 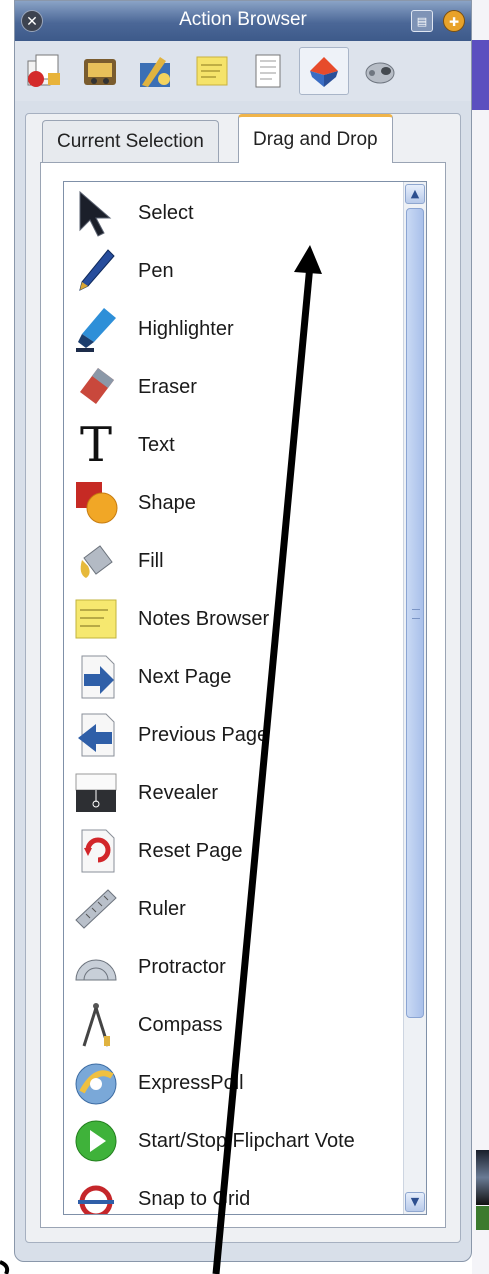 I want to click on action-item-ruler: Ruler, so click(x=234, y=909).